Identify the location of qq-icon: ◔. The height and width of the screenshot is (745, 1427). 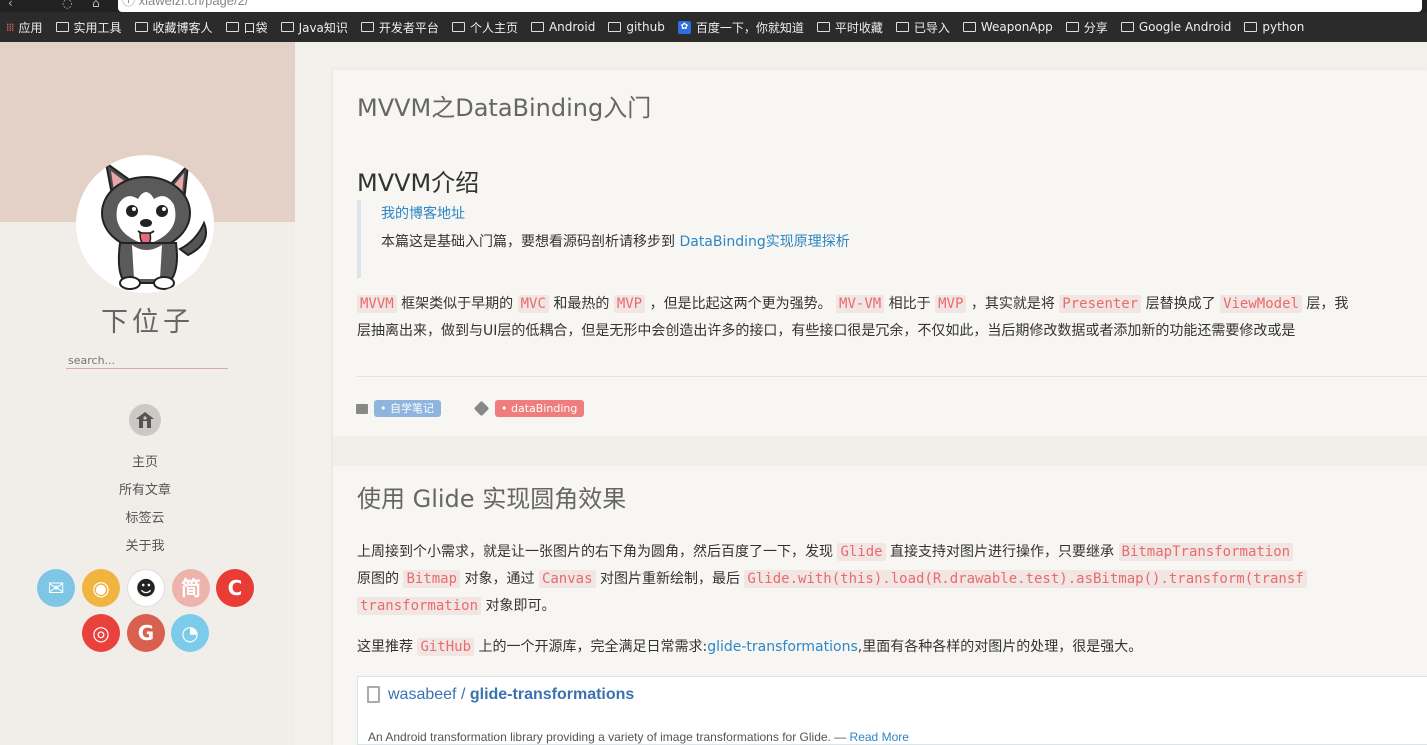
(190, 633).